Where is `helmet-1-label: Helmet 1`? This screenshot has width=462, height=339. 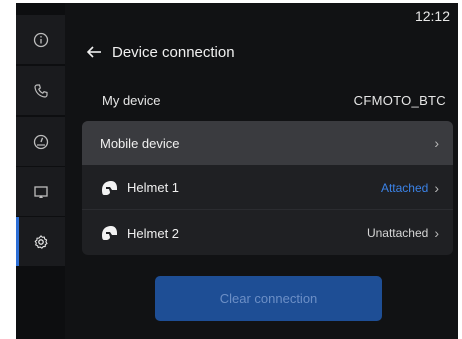 helmet-1-label: Helmet 1 is located at coordinates (153, 187).